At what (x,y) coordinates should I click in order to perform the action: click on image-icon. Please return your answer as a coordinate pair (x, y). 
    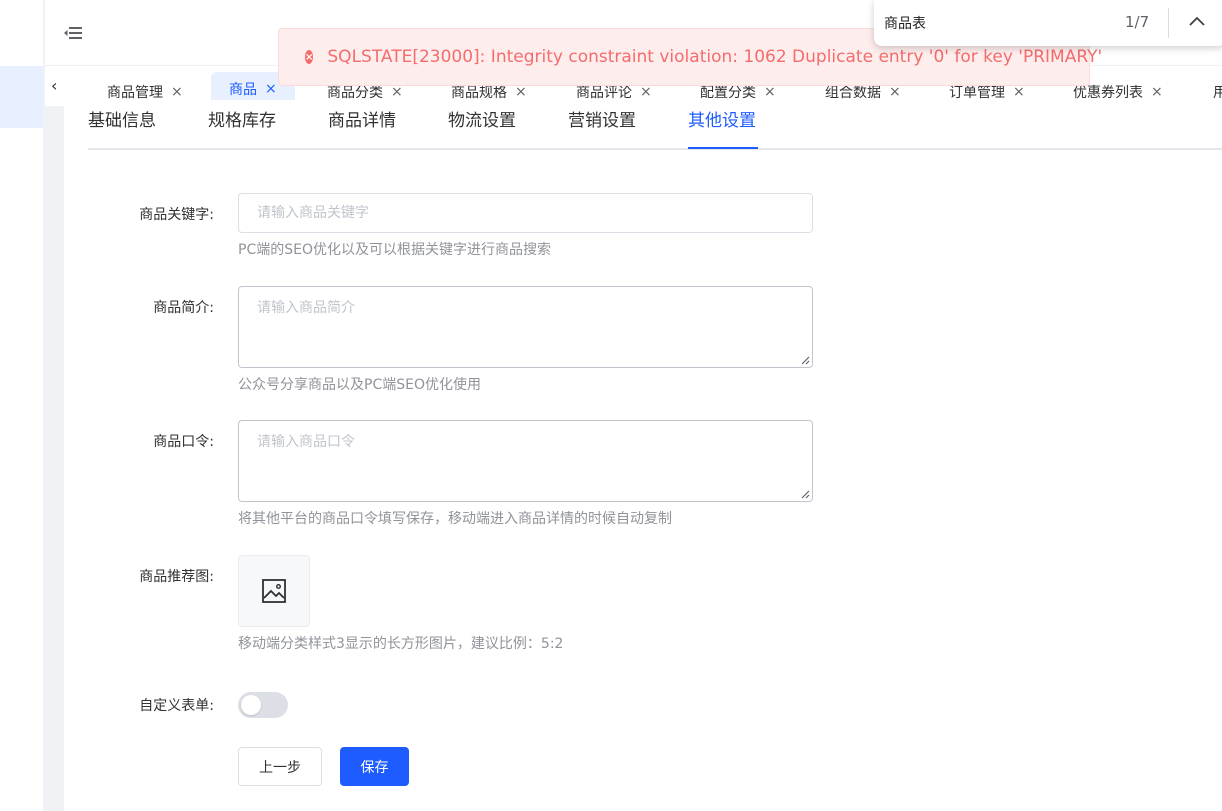
    Looking at the image, I should click on (274, 591).